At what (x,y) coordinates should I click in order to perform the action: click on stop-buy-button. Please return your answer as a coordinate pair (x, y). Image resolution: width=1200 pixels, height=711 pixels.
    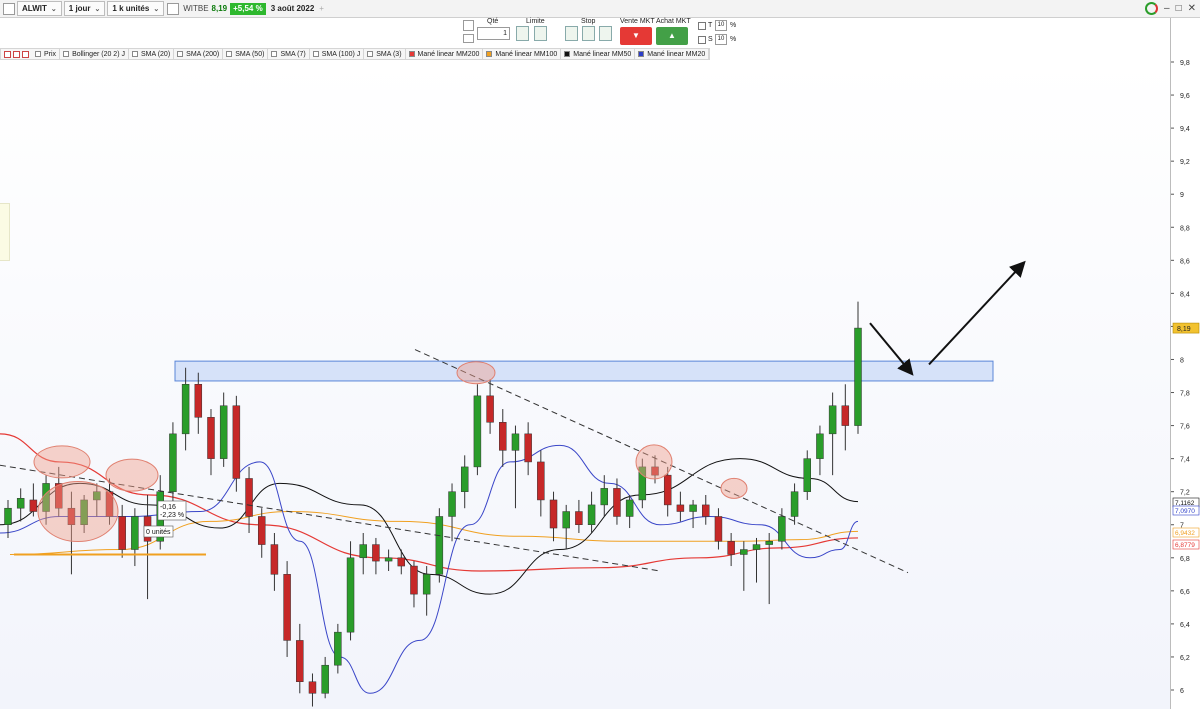
    Looking at the image, I should click on (571, 33).